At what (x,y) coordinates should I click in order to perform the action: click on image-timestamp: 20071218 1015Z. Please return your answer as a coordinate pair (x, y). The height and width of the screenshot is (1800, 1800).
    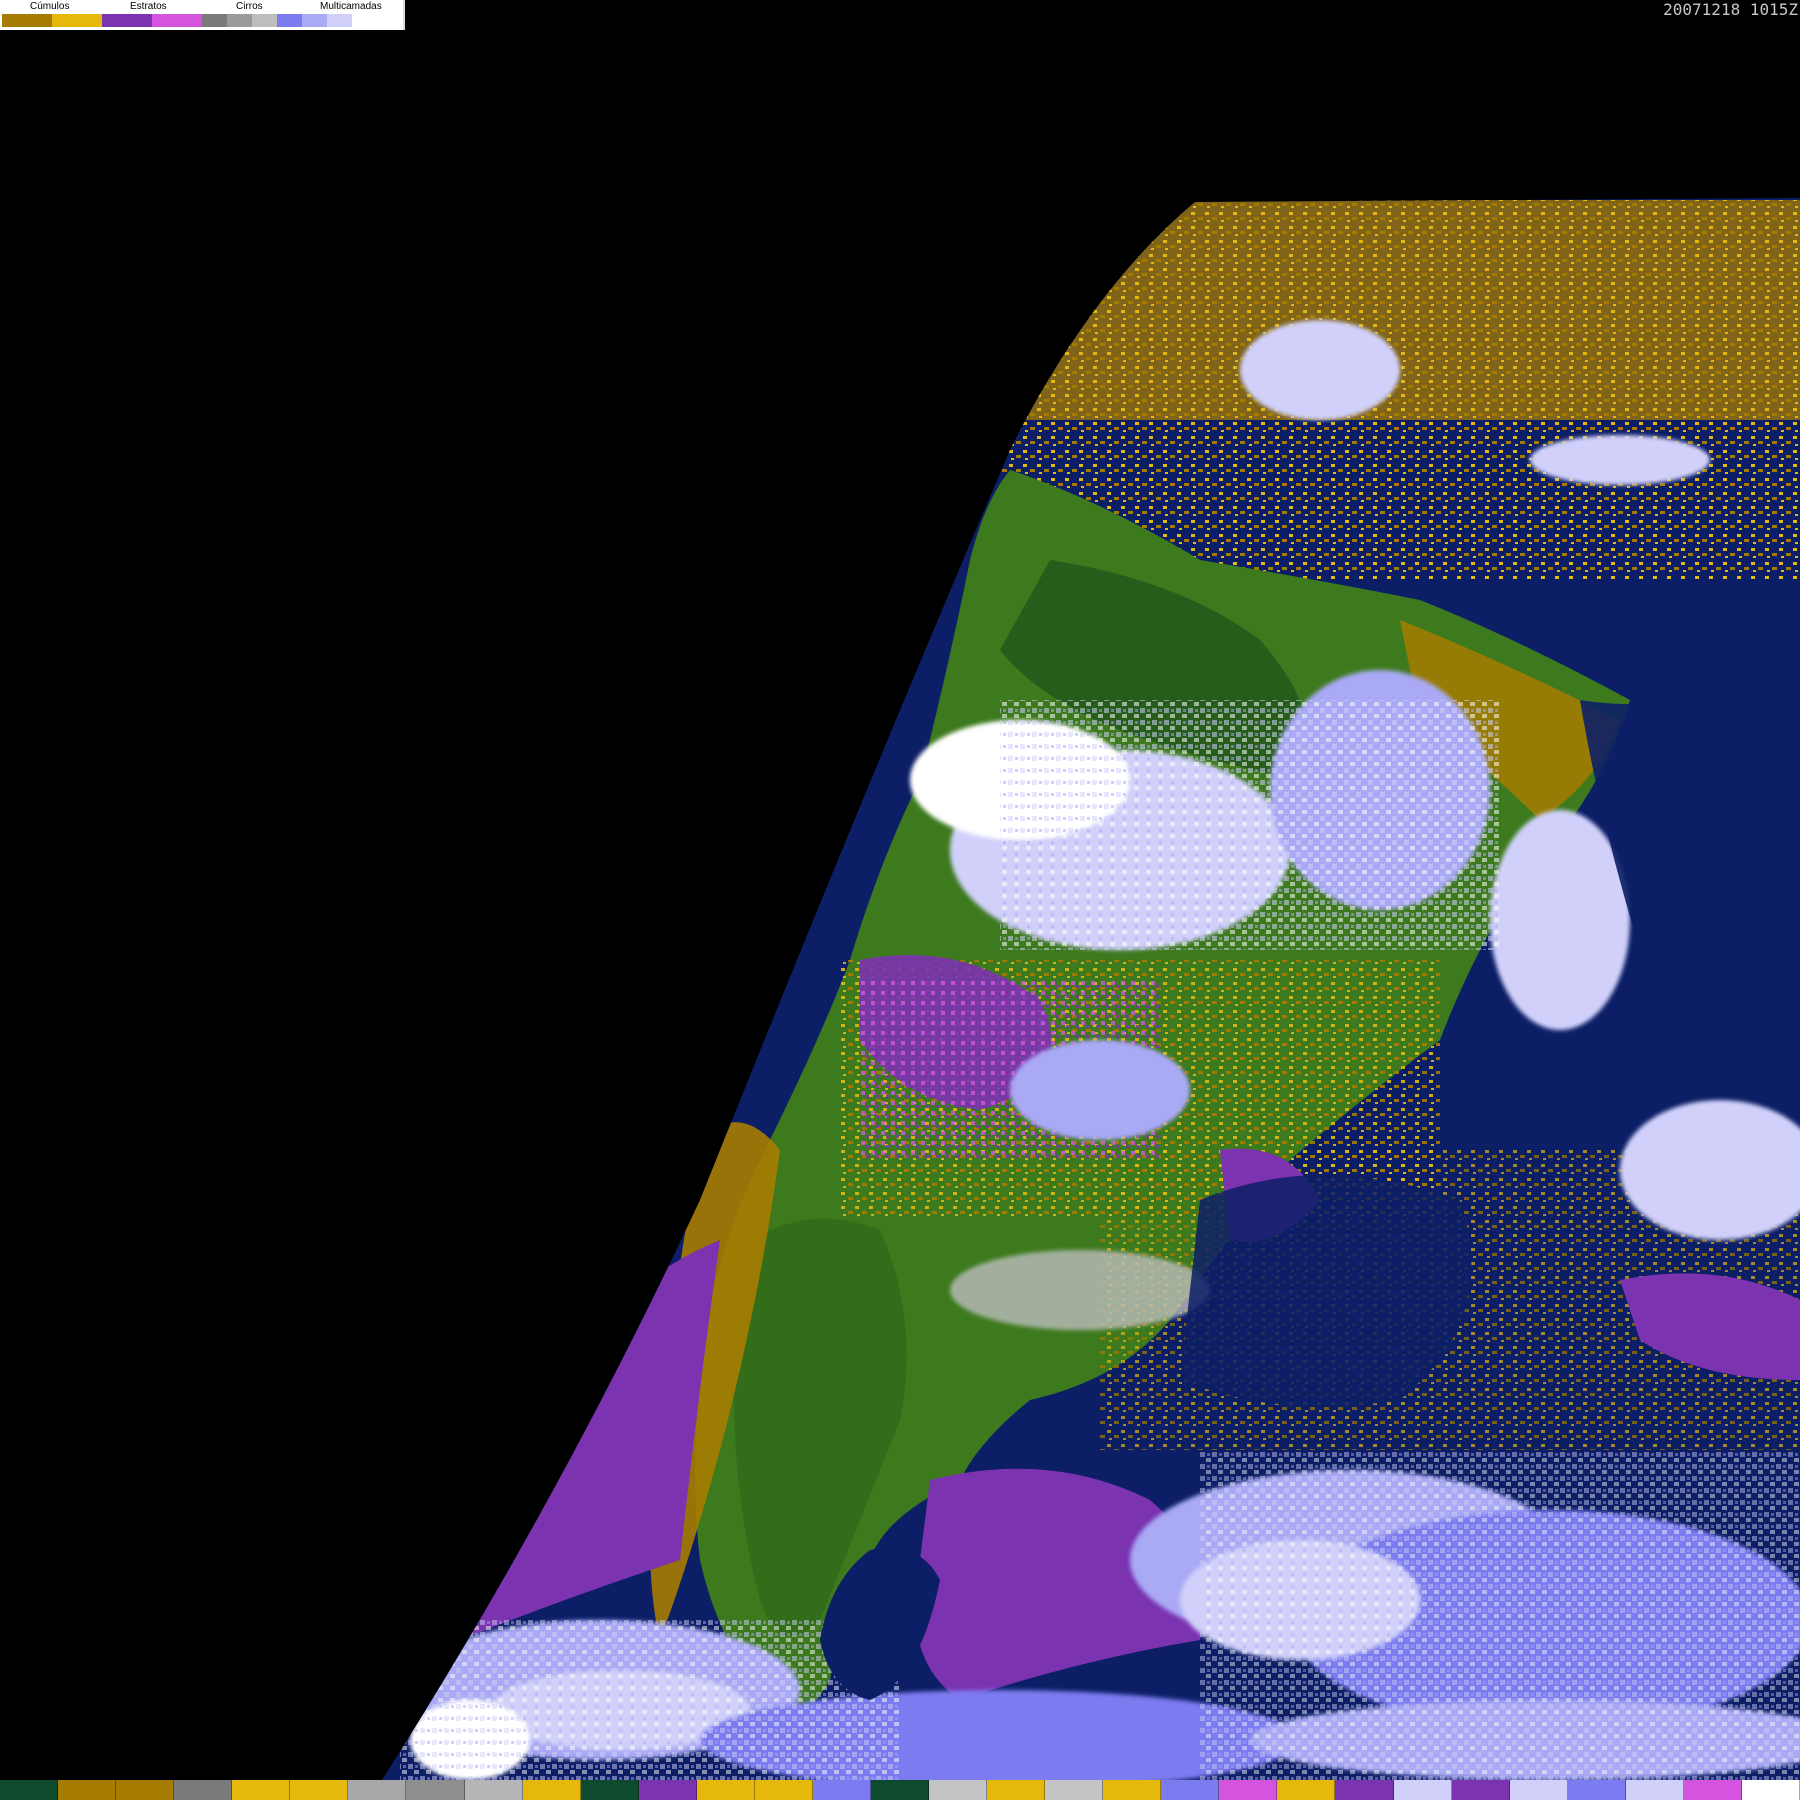
    Looking at the image, I should click on (1730, 9).